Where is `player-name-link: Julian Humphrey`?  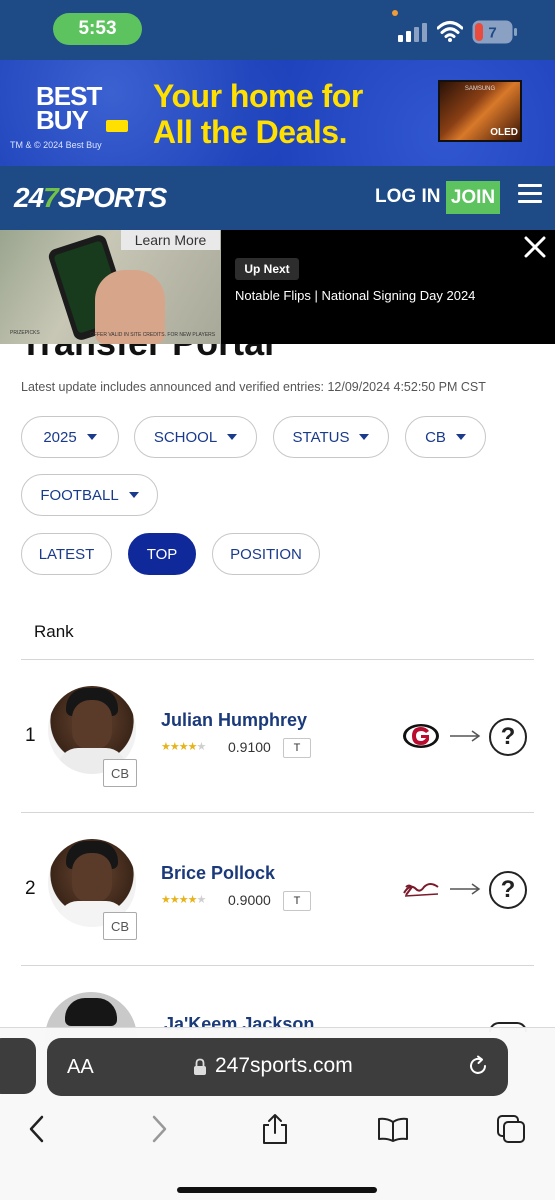 player-name-link: Julian Humphrey is located at coordinates (234, 720).